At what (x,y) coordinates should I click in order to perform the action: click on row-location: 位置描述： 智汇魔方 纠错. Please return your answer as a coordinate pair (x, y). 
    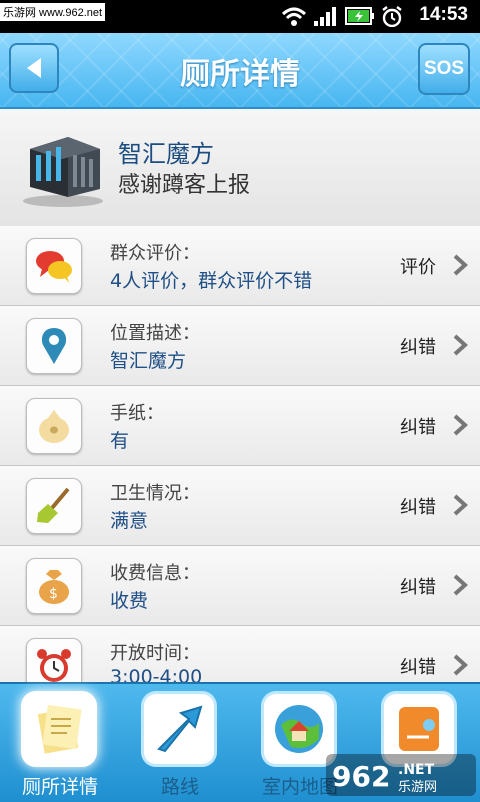
    Looking at the image, I should click on (240, 346).